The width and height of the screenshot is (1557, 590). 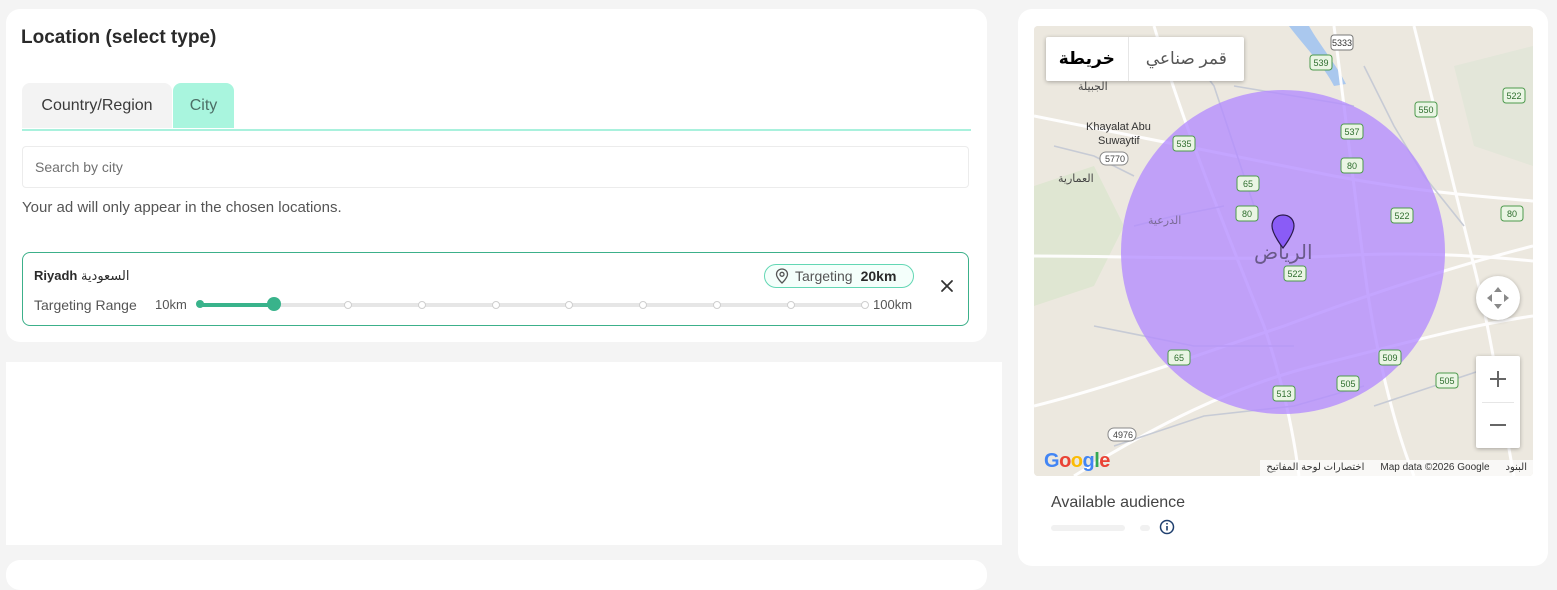 What do you see at coordinates (203, 105) in the screenshot?
I see `tab-city: City` at bounding box center [203, 105].